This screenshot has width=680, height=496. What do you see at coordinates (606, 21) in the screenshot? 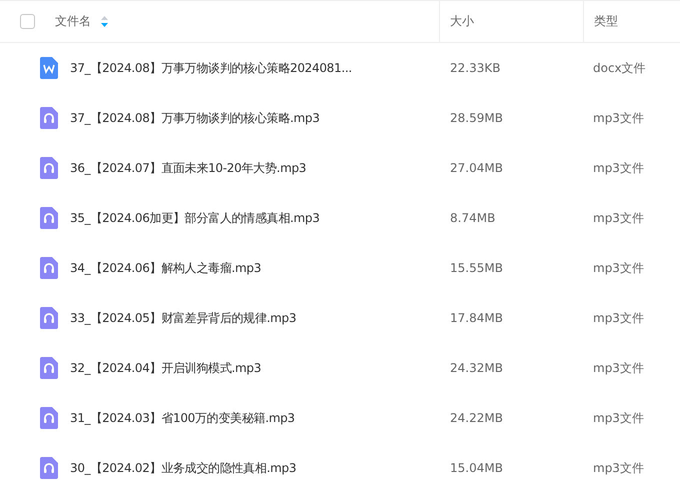
I see `type-column-header: 类型` at bounding box center [606, 21].